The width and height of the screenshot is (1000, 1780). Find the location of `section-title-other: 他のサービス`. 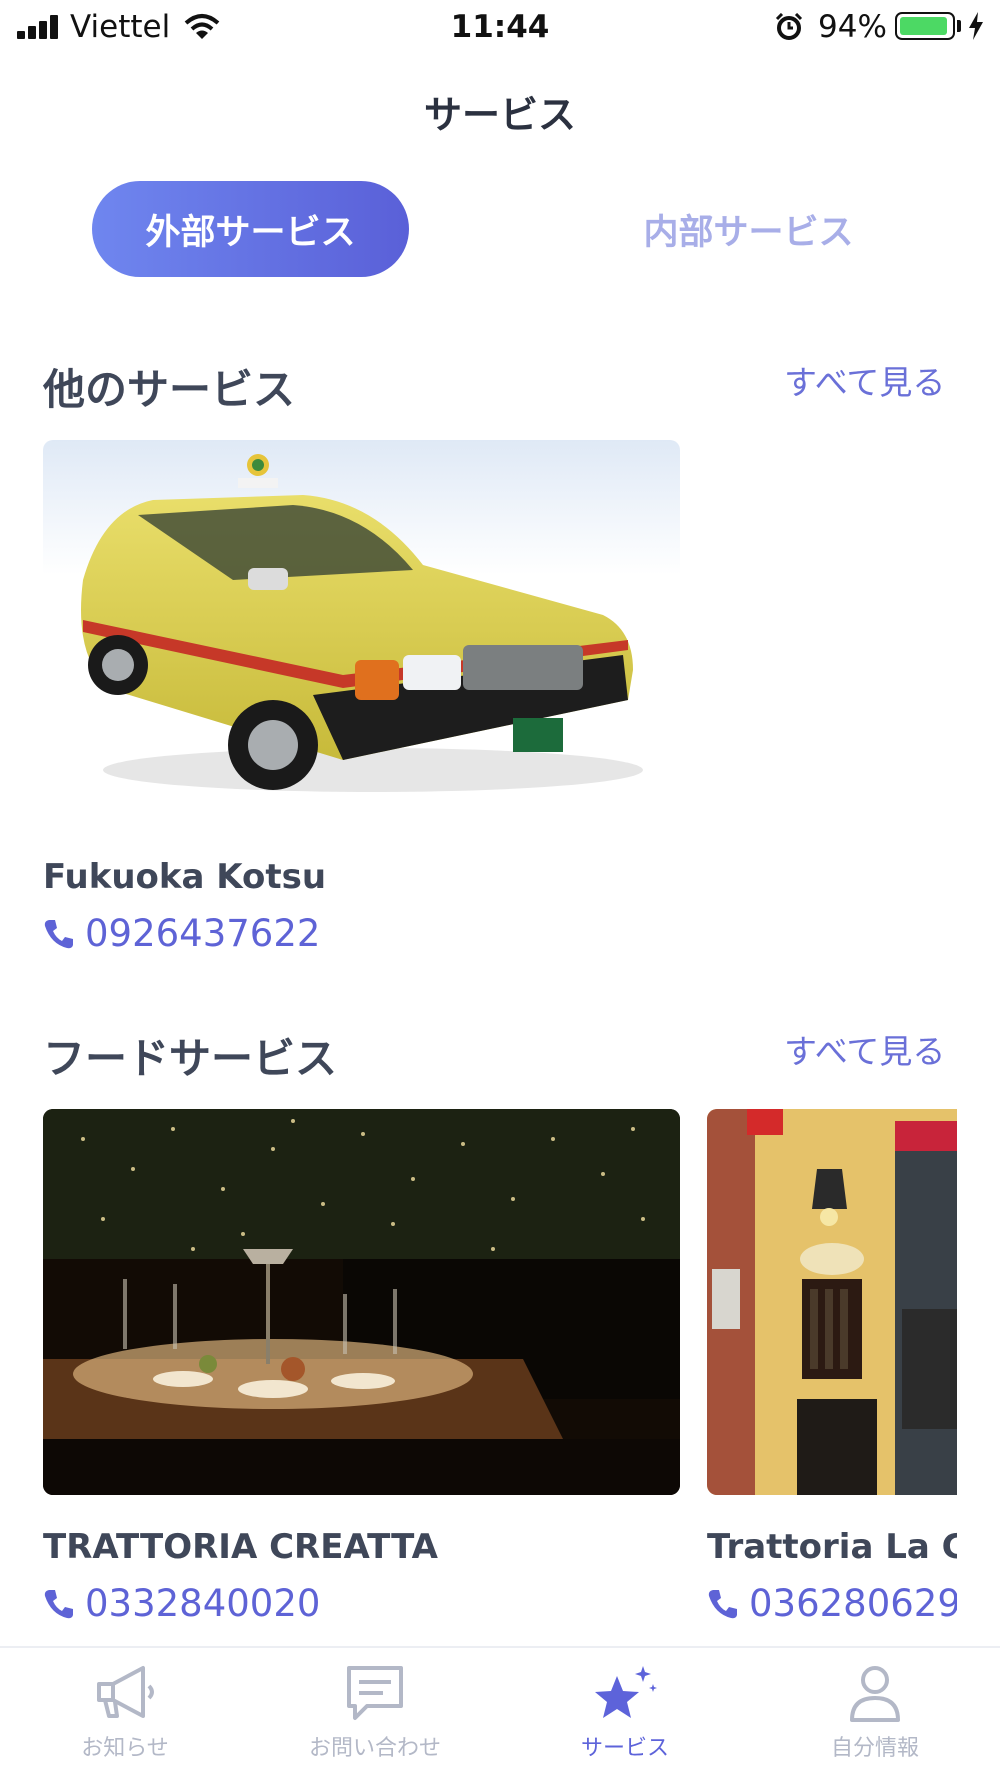

section-title-other: 他のサービス is located at coordinates (169, 389).